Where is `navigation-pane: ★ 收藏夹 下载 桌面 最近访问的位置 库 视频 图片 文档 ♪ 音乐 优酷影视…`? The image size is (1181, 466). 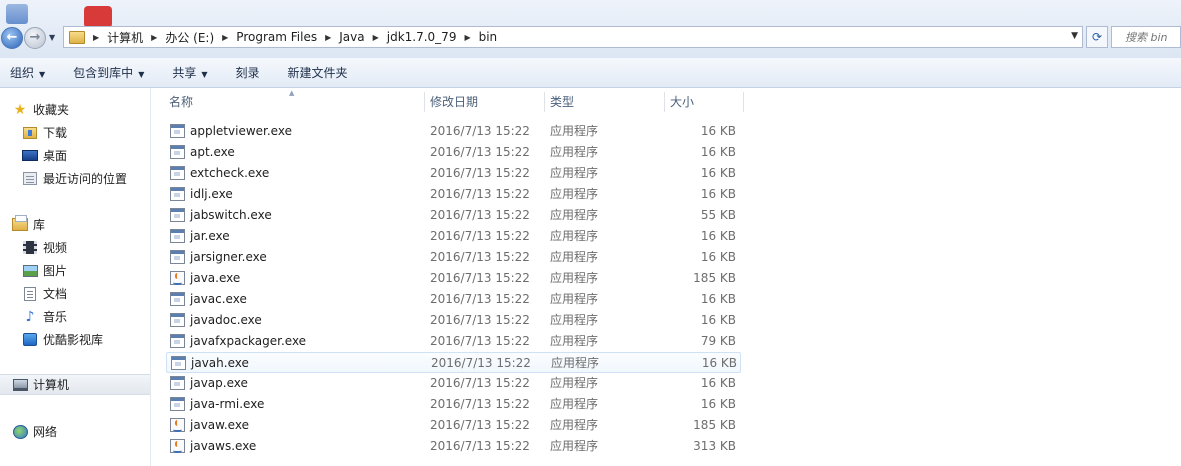 navigation-pane: ★ 收藏夹 下载 桌面 最近访问的位置 库 视频 图片 文档 ♪ 音乐 优酷影视… is located at coordinates (75, 277).